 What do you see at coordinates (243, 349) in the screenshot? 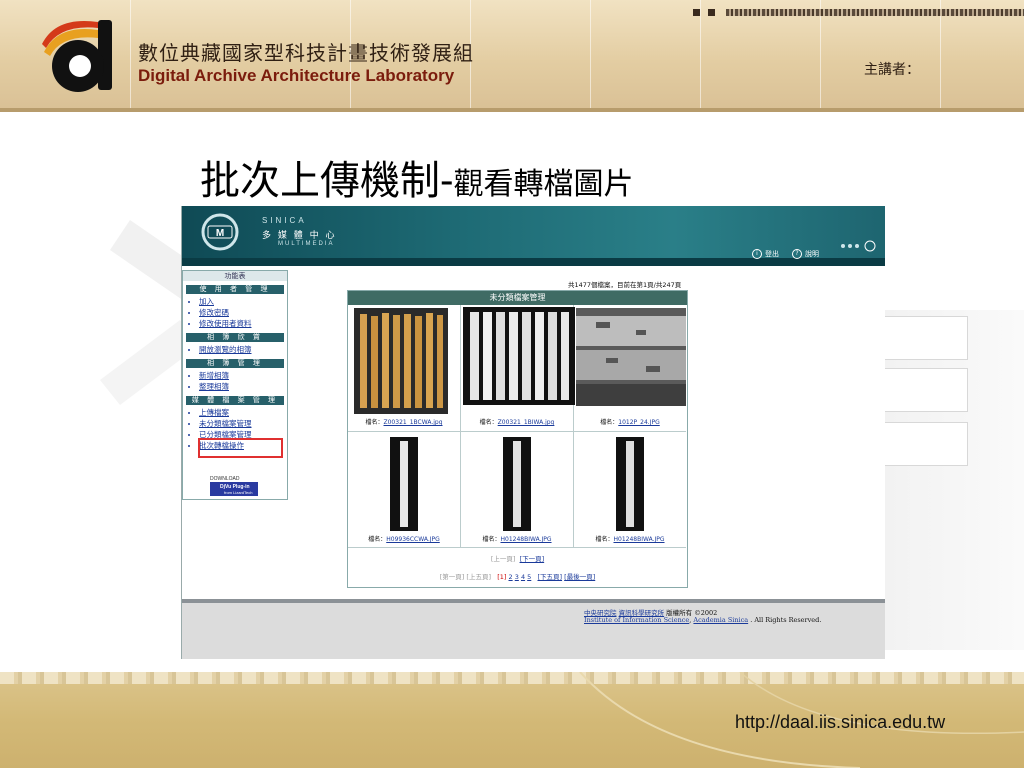
I see `menu-item-open-albums: 開放瀏覽的相簿` at bounding box center [243, 349].